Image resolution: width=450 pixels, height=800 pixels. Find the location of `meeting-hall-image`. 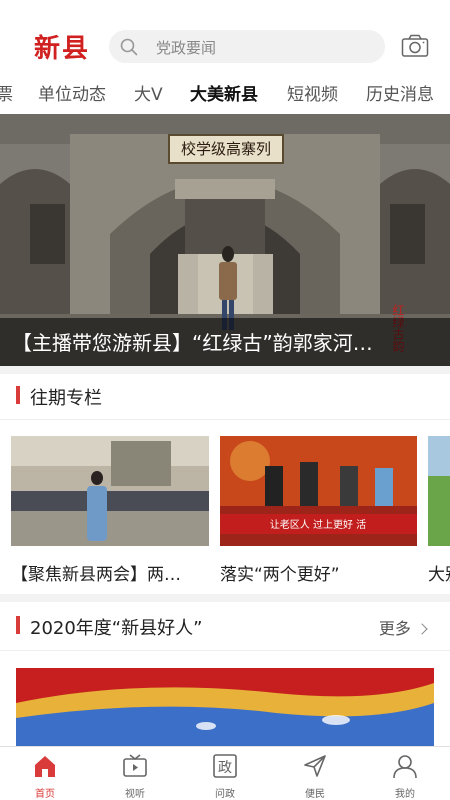

meeting-hall-image is located at coordinates (110, 491).